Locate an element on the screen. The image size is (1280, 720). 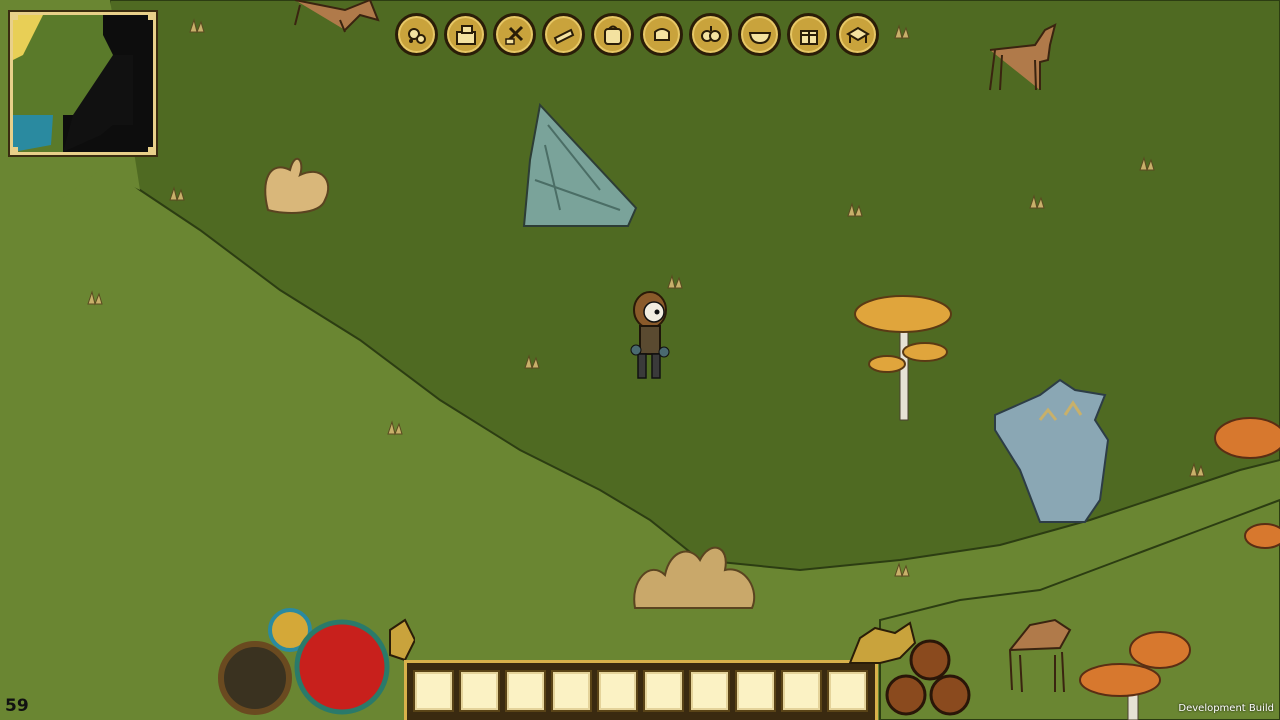
hunger-orb is located at coordinates (255, 678).